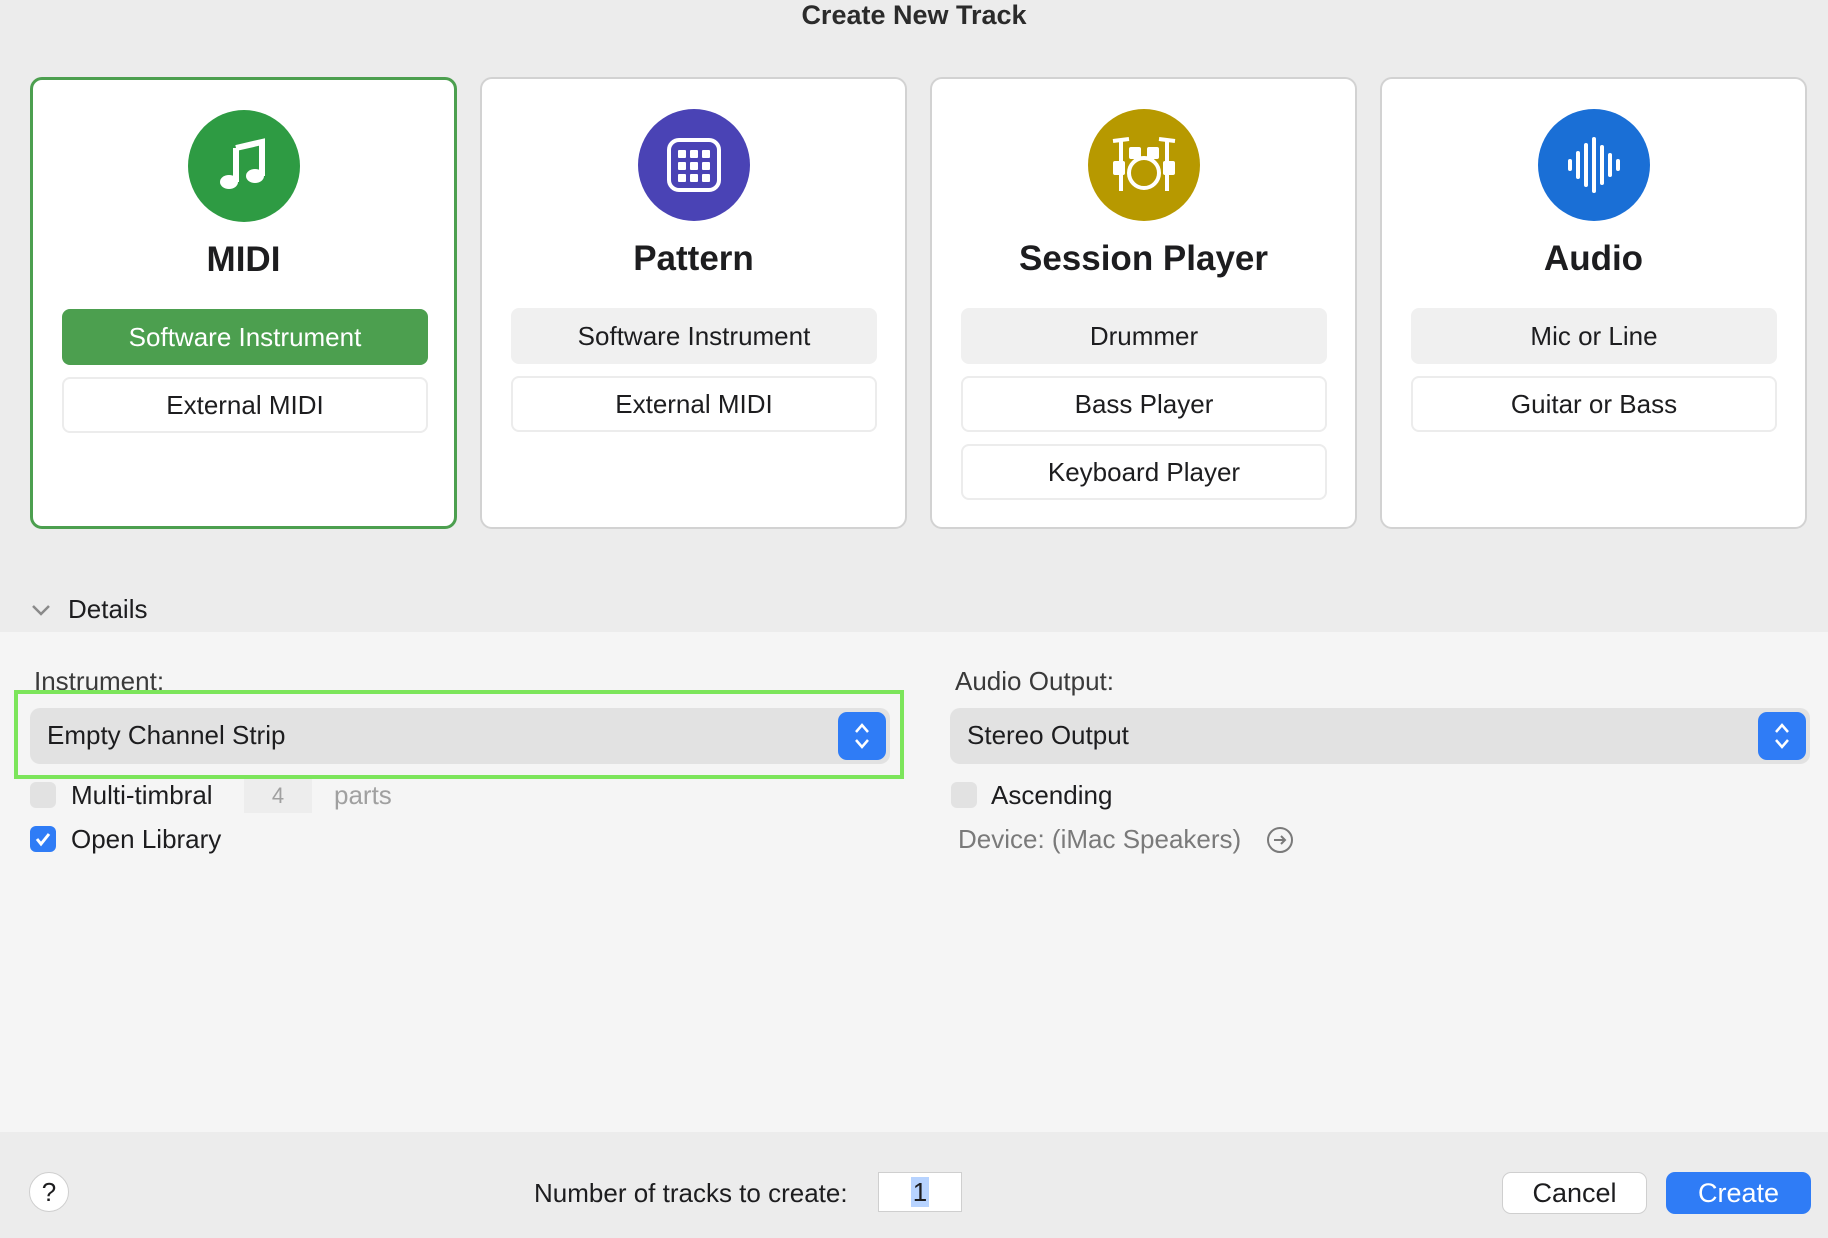  What do you see at coordinates (363, 795) in the screenshot?
I see `parts-label: parts` at bounding box center [363, 795].